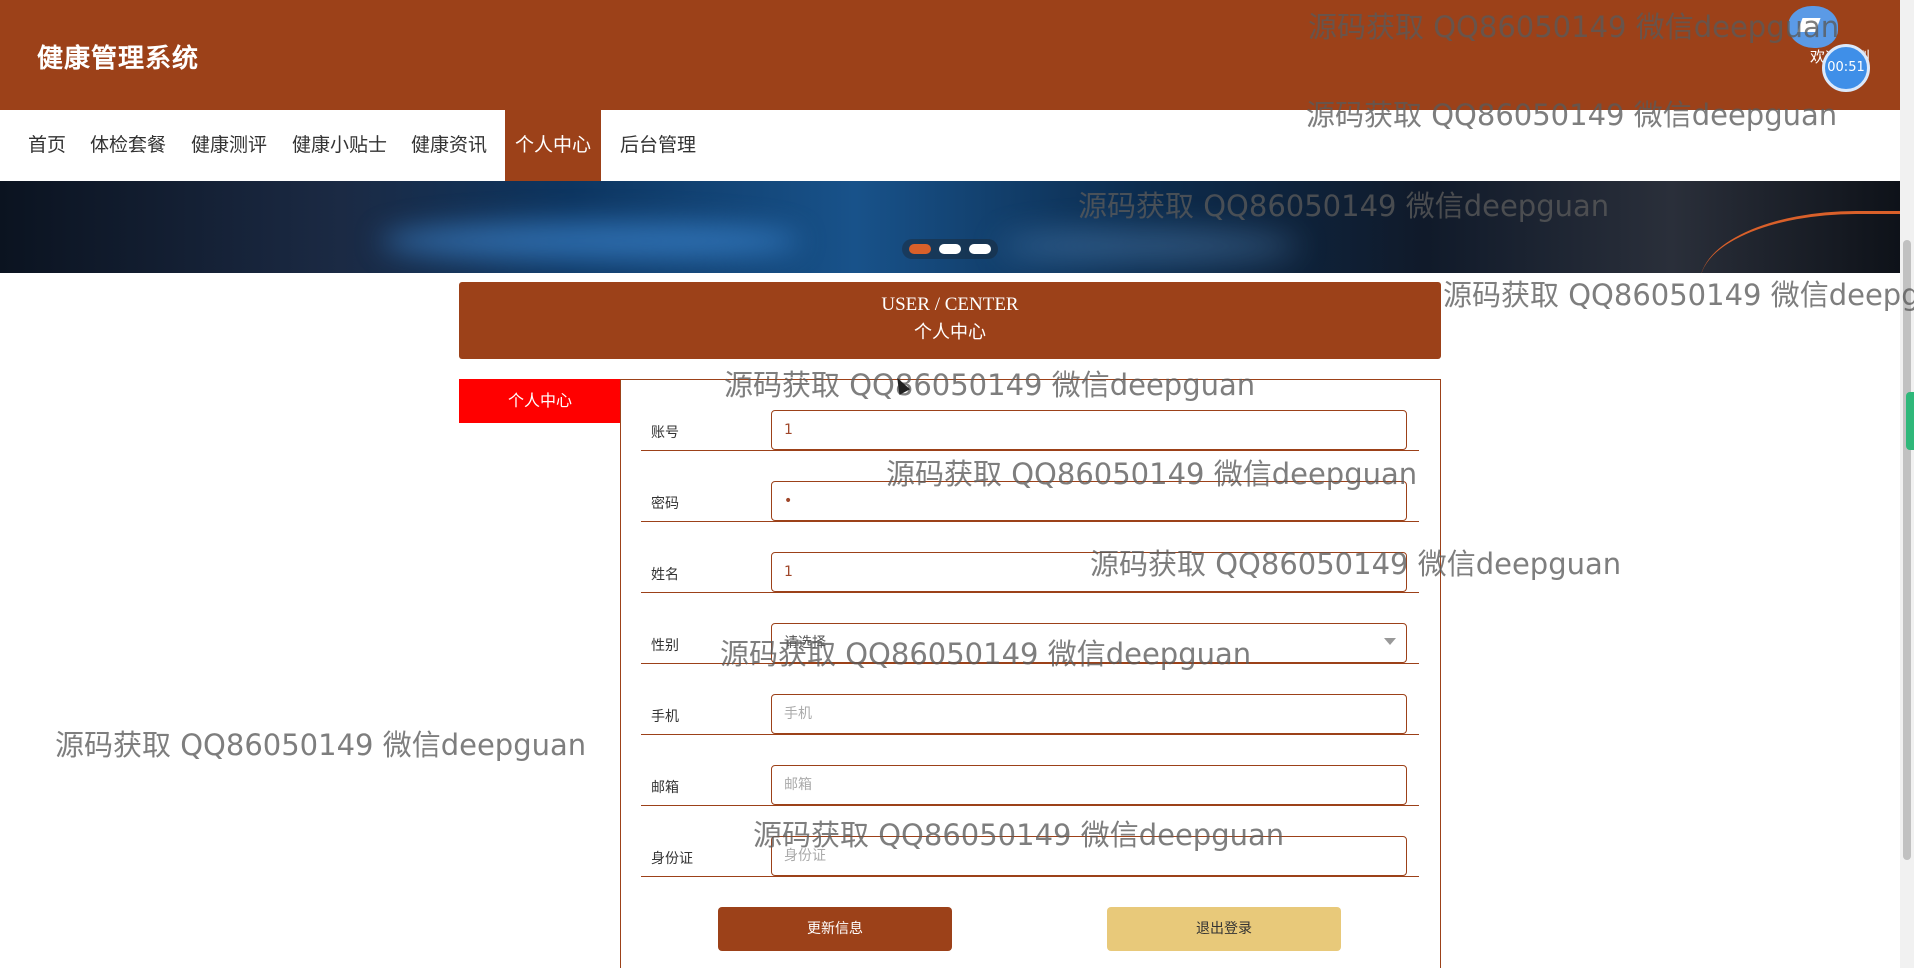 The image size is (1914, 968). What do you see at coordinates (1907, 550) in the screenshot?
I see `scrollbar-thumb` at bounding box center [1907, 550].